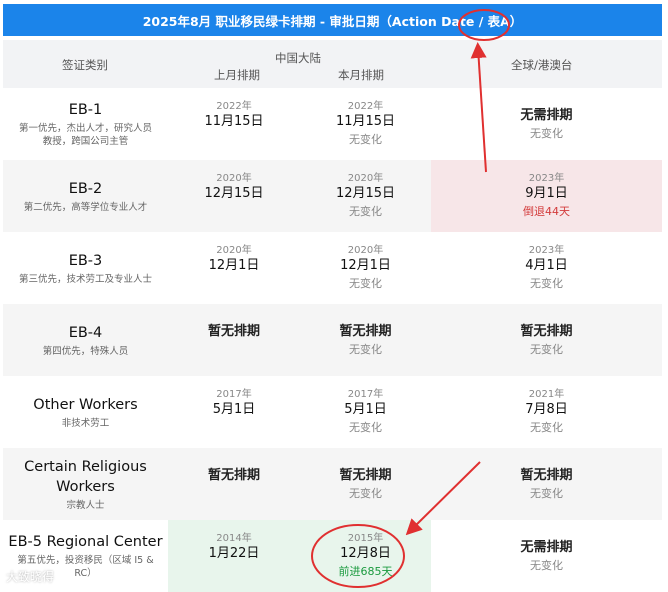  Describe the element at coordinates (332, 64) in the screenshot. I see `table-header: 签证类别 中国大陆 上月排期 本月排期 全球/港澳台` at that location.